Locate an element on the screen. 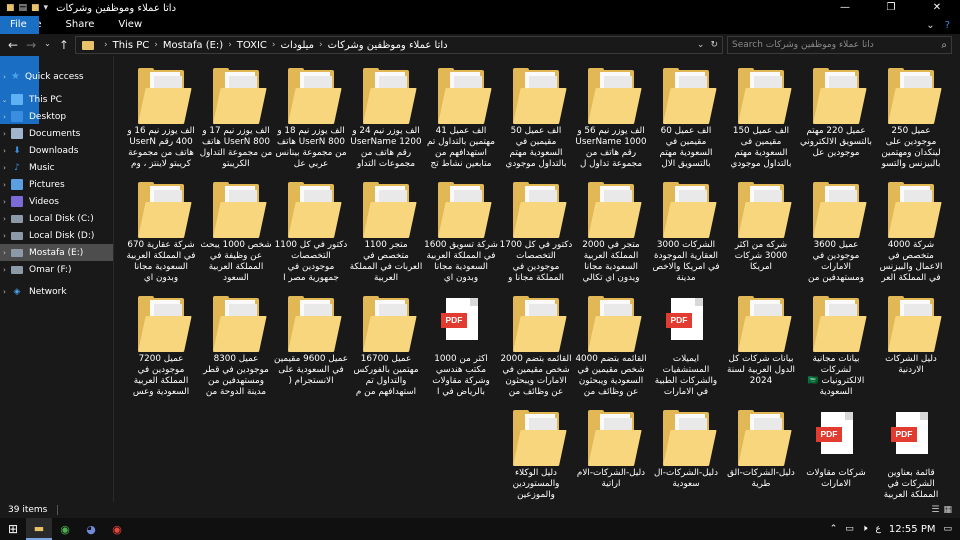 The image size is (960, 540). folder-small-icon: ■ is located at coordinates (10, 8).